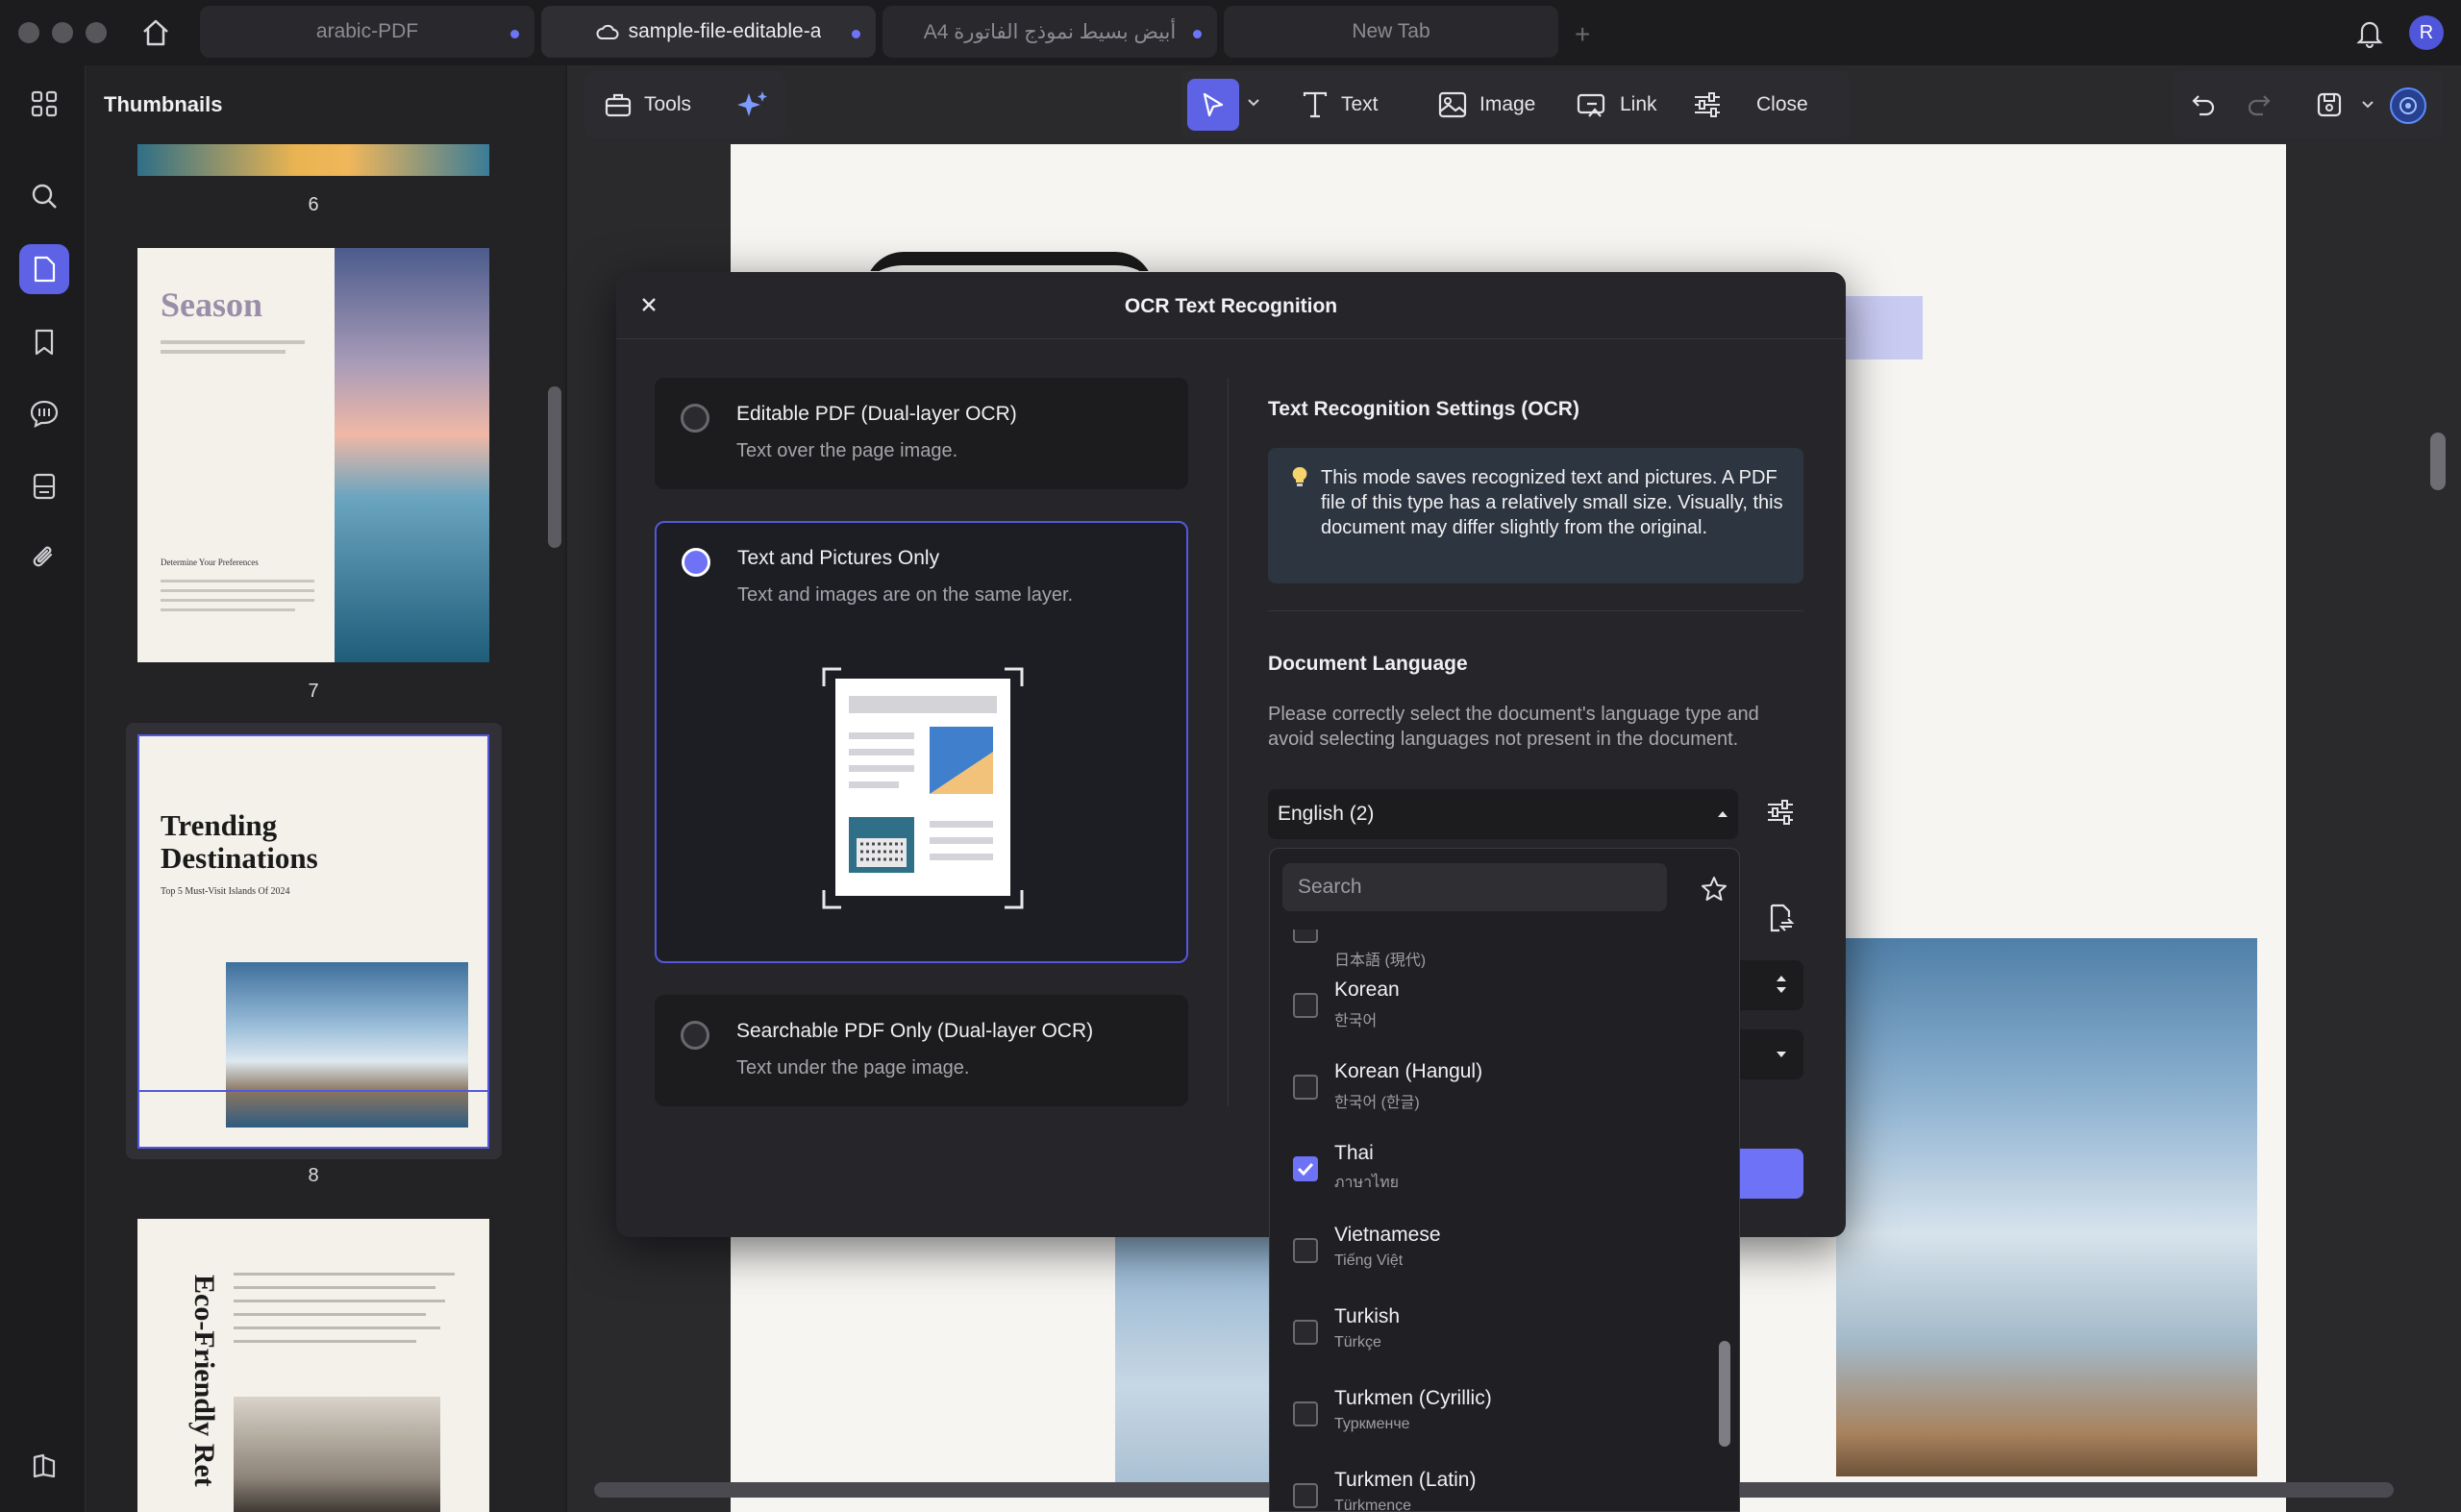 This screenshot has height=1512, width=2461. What do you see at coordinates (44, 269) in the screenshot?
I see `thumbnails-icon` at bounding box center [44, 269].